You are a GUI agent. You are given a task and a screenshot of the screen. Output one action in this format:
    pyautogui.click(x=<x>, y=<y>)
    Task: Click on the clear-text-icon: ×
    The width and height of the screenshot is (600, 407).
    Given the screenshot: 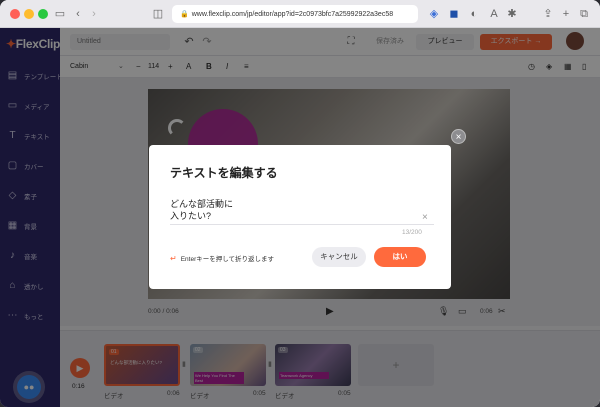 What is the action you would take?
    pyautogui.click(x=425, y=217)
    